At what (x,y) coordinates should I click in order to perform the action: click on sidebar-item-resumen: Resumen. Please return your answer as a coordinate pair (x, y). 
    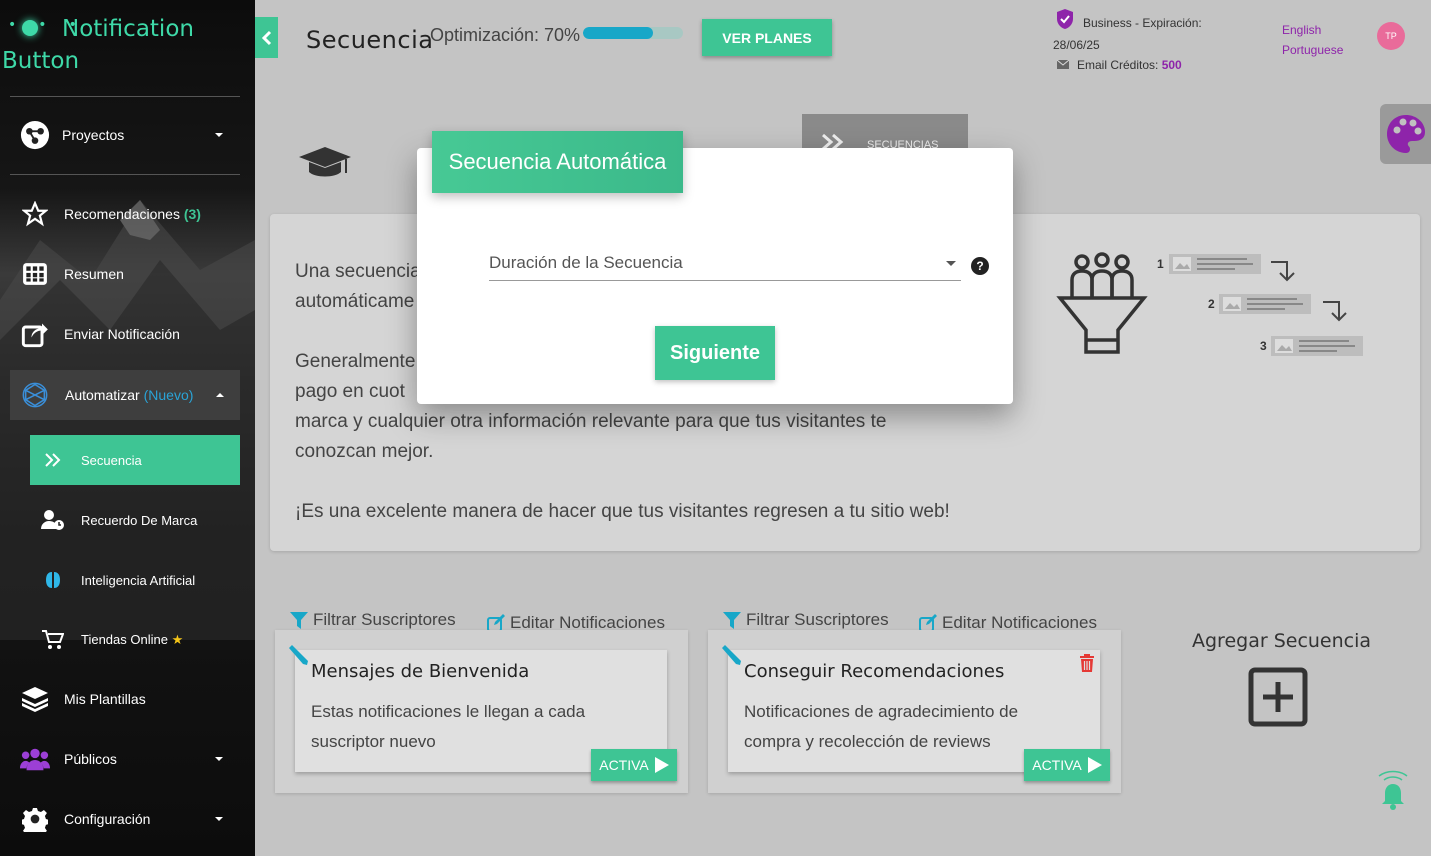
    Looking at the image, I should click on (127, 274).